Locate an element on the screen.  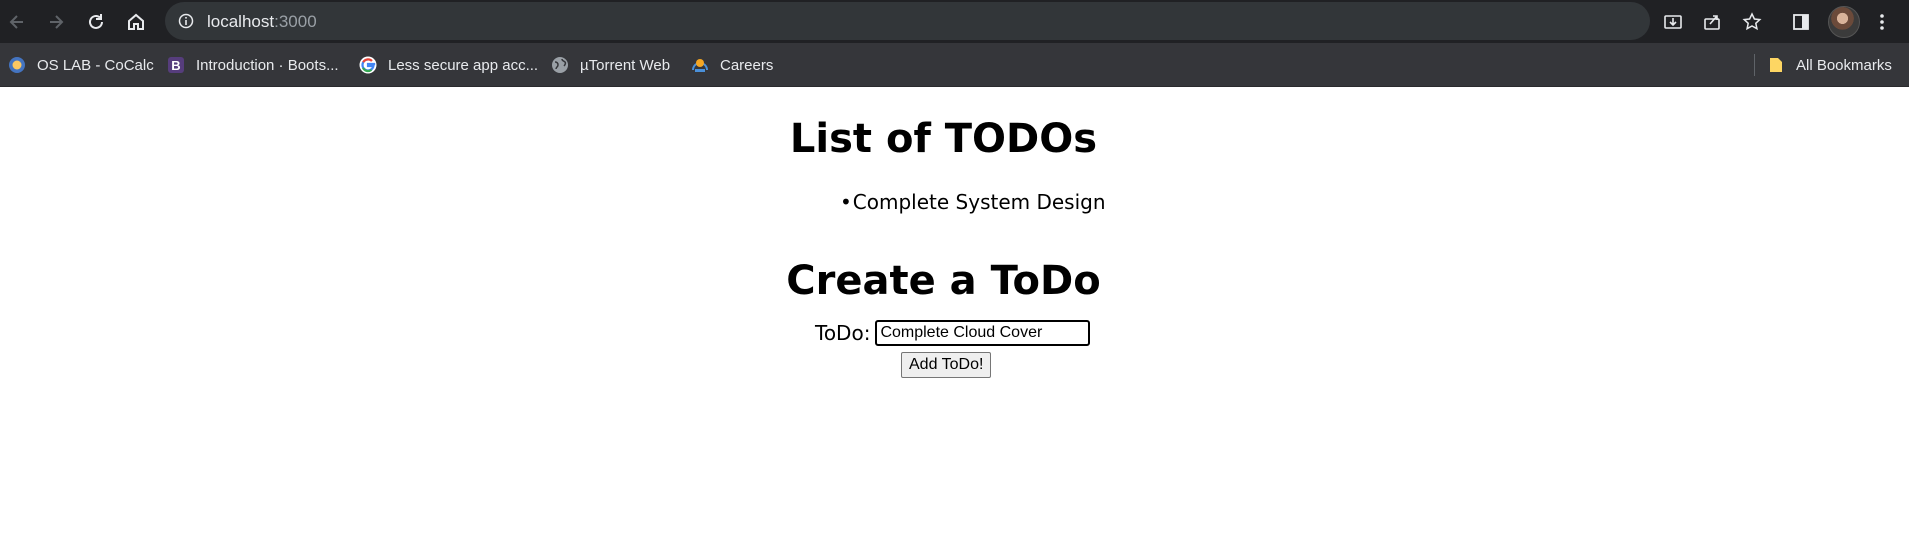
forward-button is located at coordinates (56, 22).